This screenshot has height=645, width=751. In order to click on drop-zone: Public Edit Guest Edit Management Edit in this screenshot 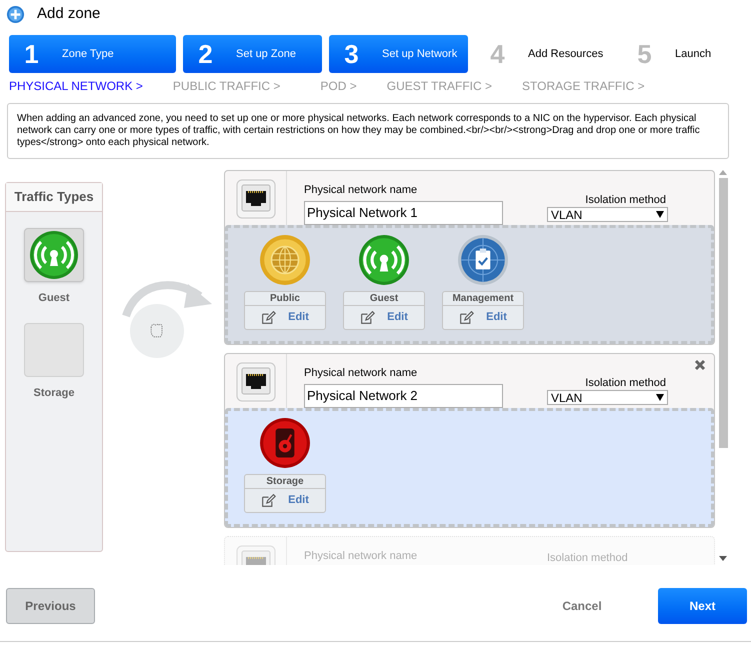, I will do `click(469, 284)`.